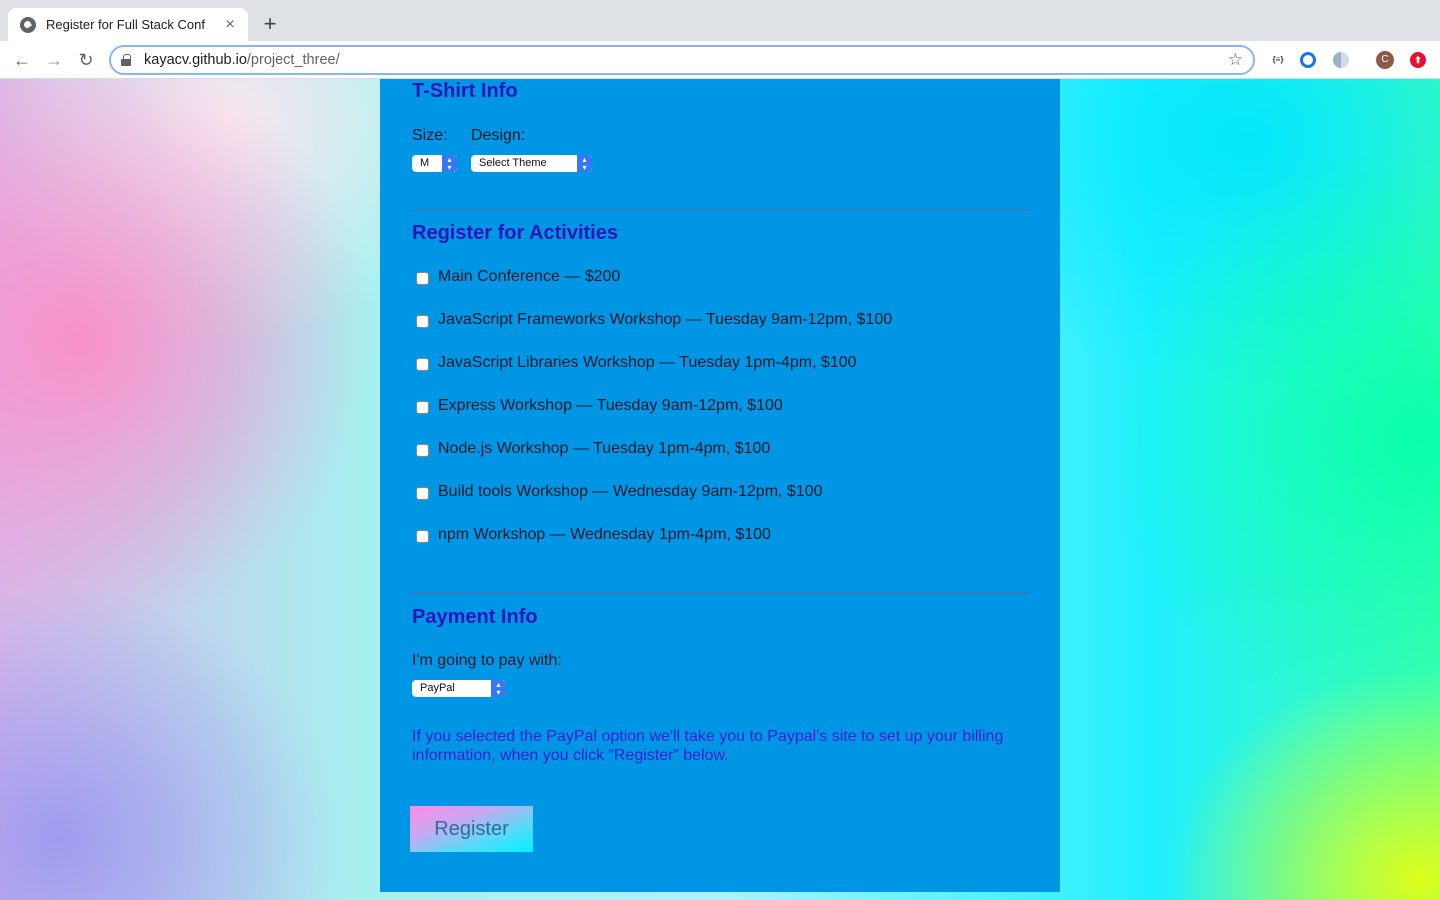 This screenshot has height=900, width=1440. Describe the element at coordinates (270, 24) in the screenshot. I see `new-tab-button: +` at that location.